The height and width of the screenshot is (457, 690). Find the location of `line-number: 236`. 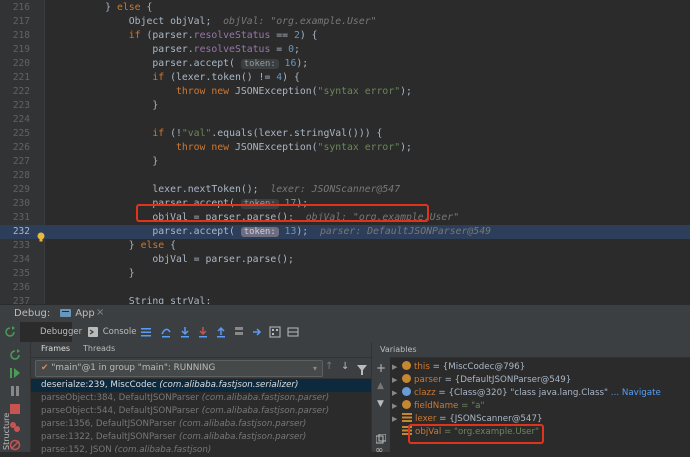

line-number: 236 is located at coordinates (21, 287).